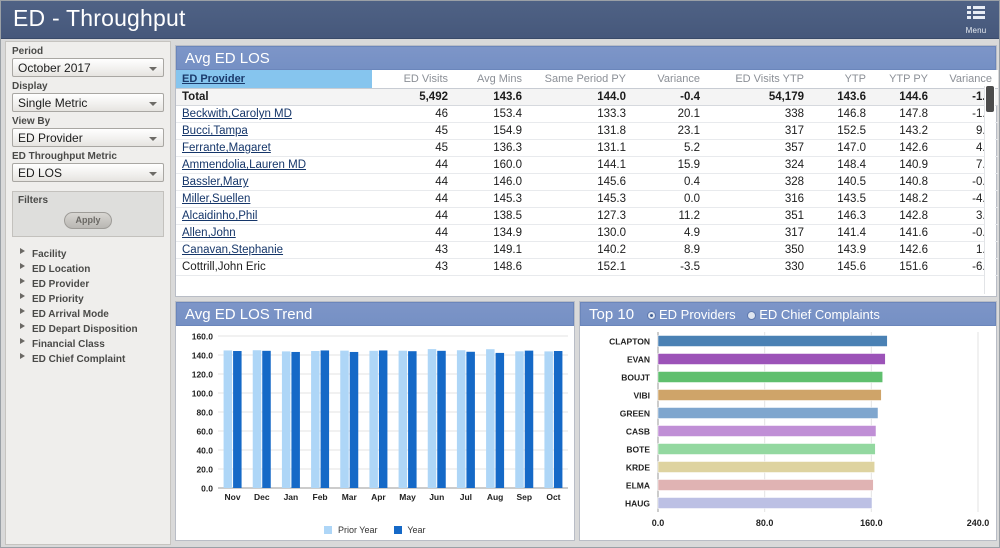 The image size is (1000, 548). I want to click on row-provider-name: Ferrante,Magaret, so click(274, 148).